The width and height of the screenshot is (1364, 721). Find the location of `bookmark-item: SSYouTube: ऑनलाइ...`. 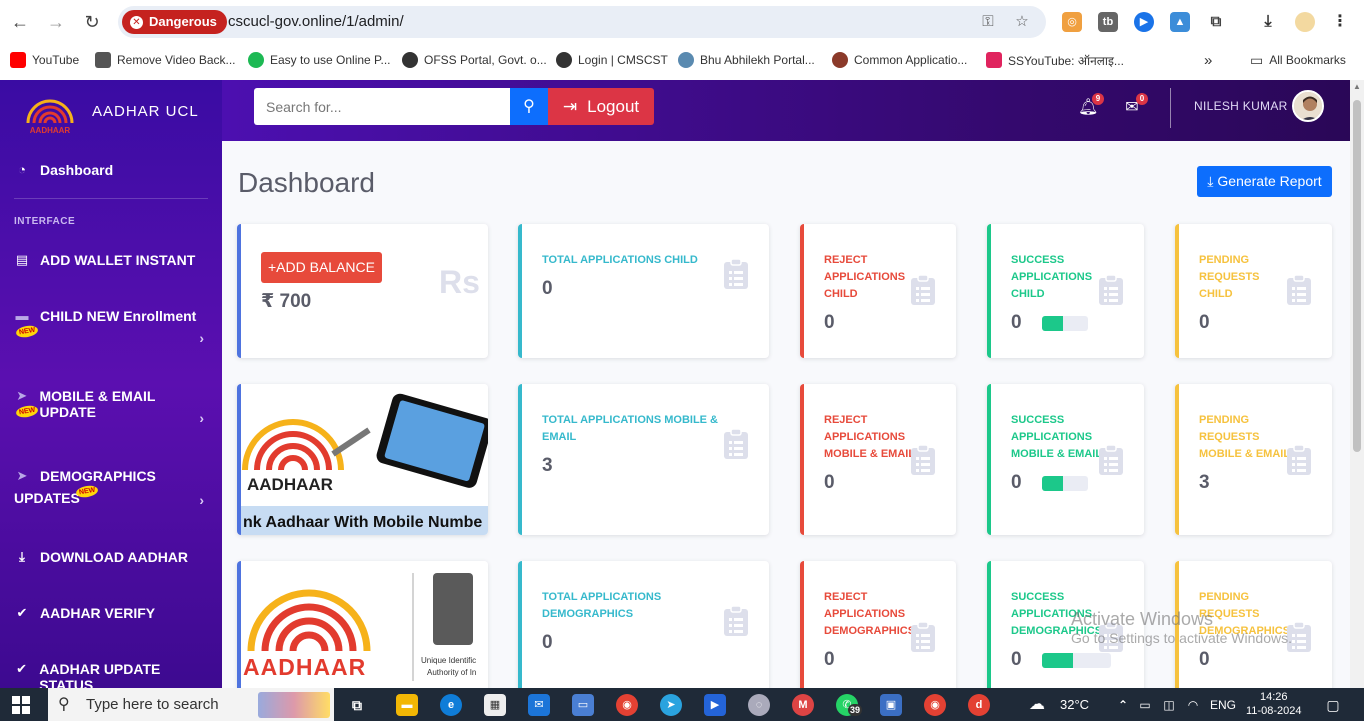

bookmark-item: SSYouTube: ऑनलाइ... is located at coordinates (1055, 60).